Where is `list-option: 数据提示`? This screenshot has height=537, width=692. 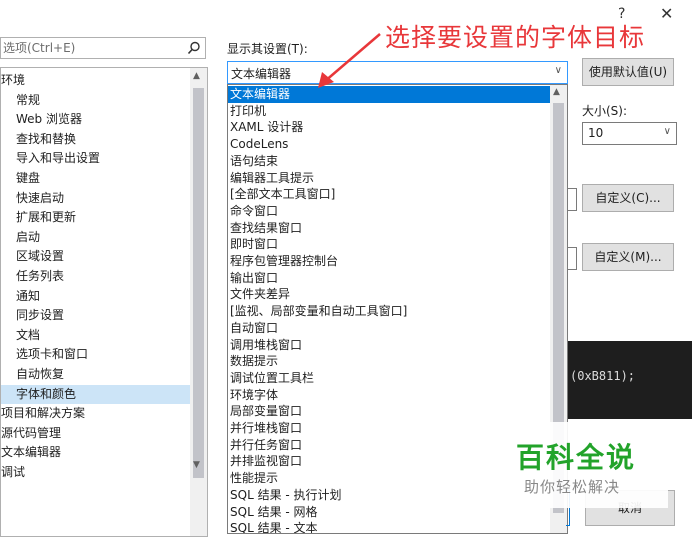
list-option: 数据提示 is located at coordinates (390, 361).